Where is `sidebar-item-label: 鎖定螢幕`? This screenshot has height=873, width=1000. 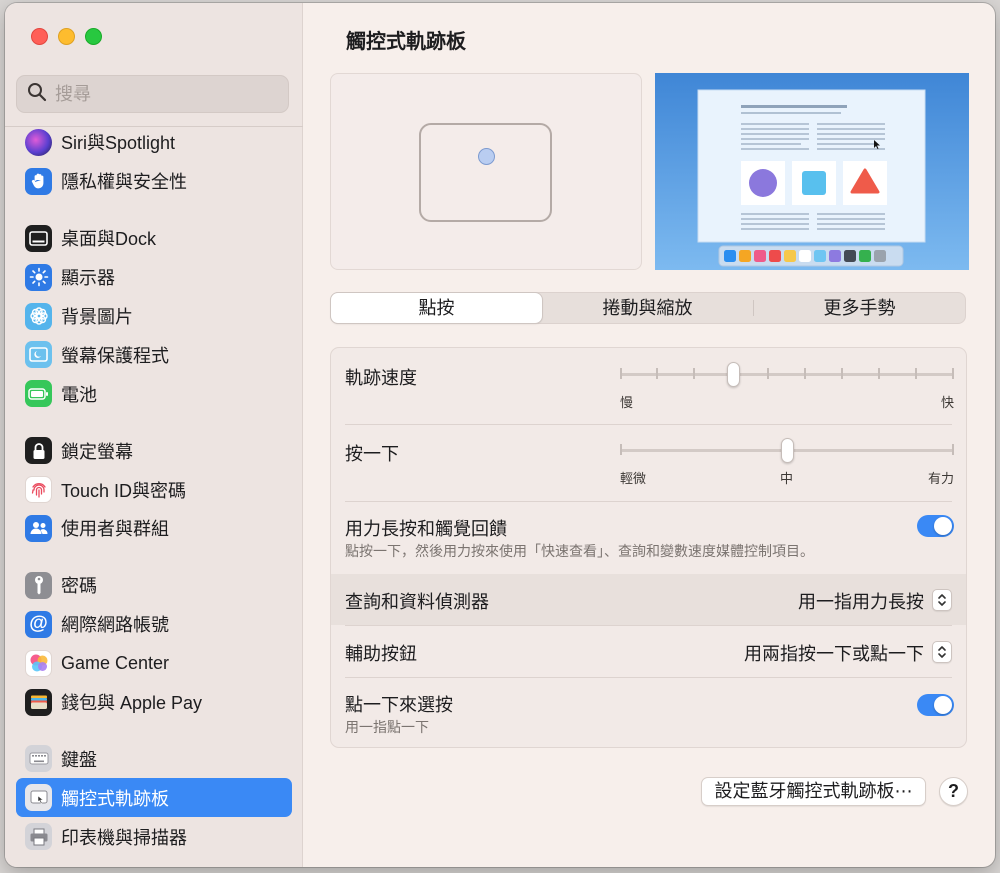
sidebar-item-label: 鎖定螢幕 is located at coordinates (97, 451).